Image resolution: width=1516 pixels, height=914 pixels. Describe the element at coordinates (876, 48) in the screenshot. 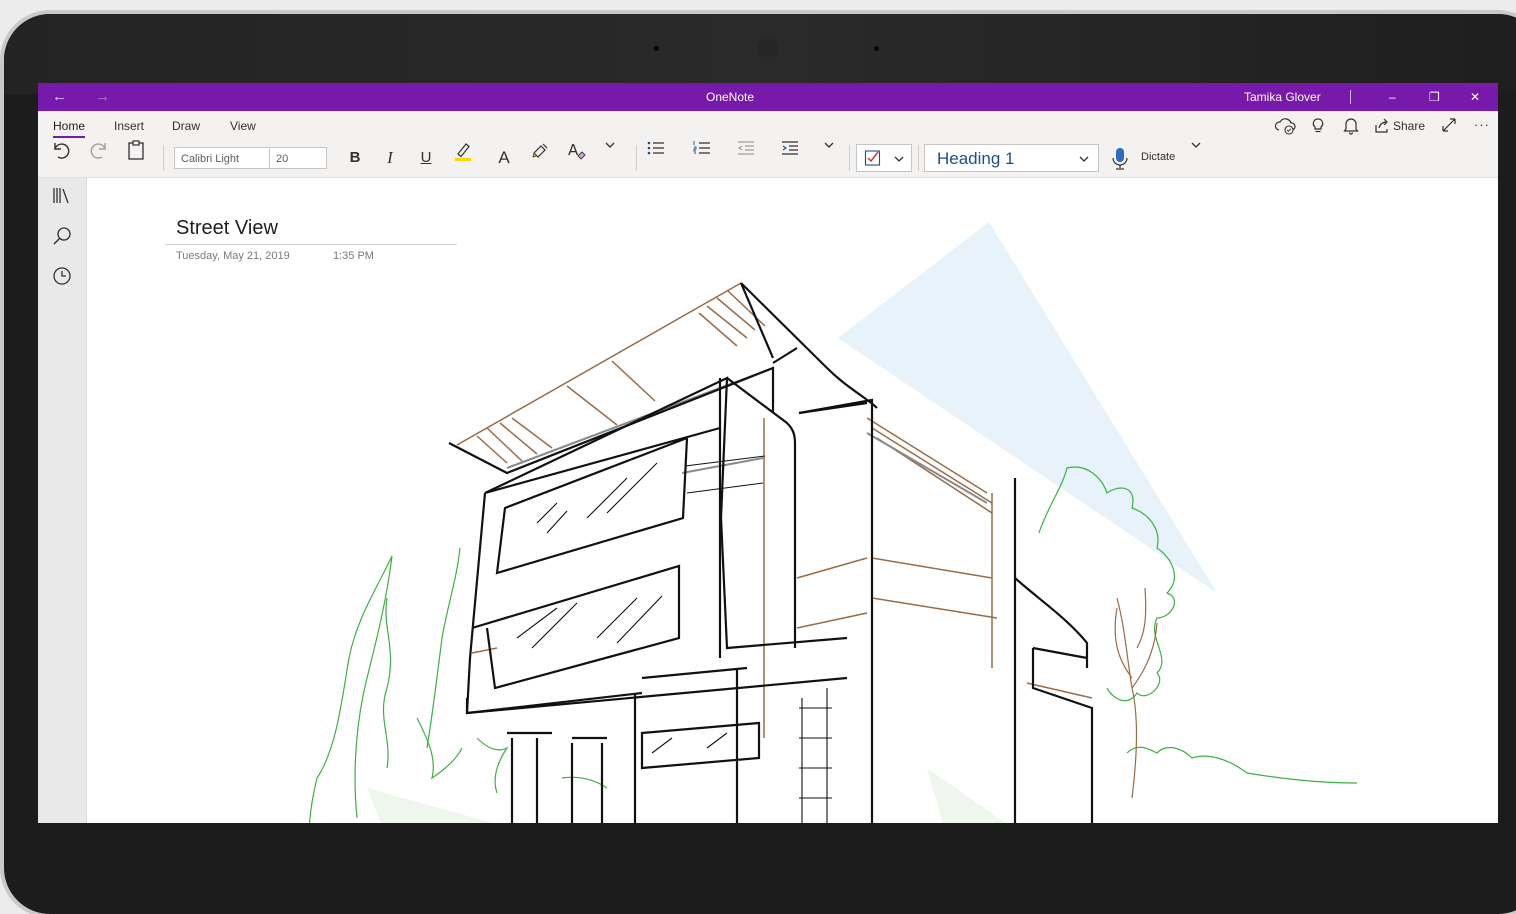

I see `sensor-dot-right` at that location.